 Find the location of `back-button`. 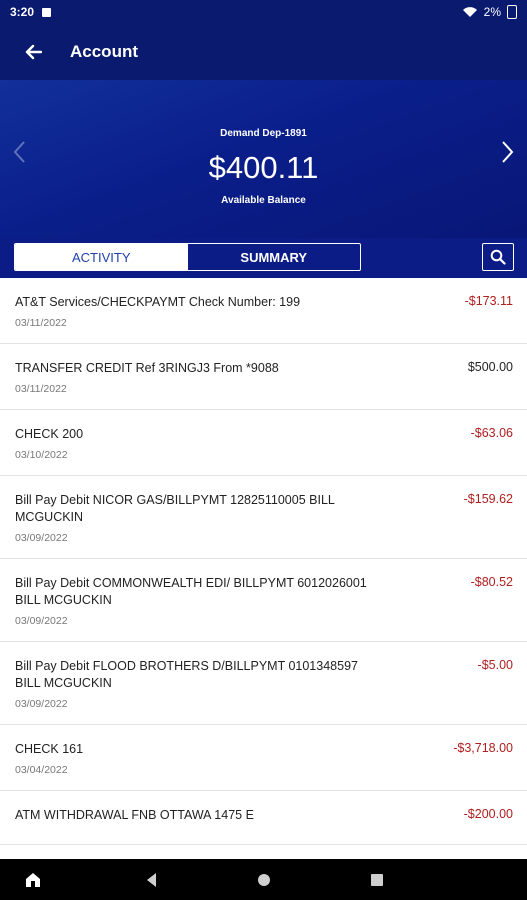

back-button is located at coordinates (33, 52).